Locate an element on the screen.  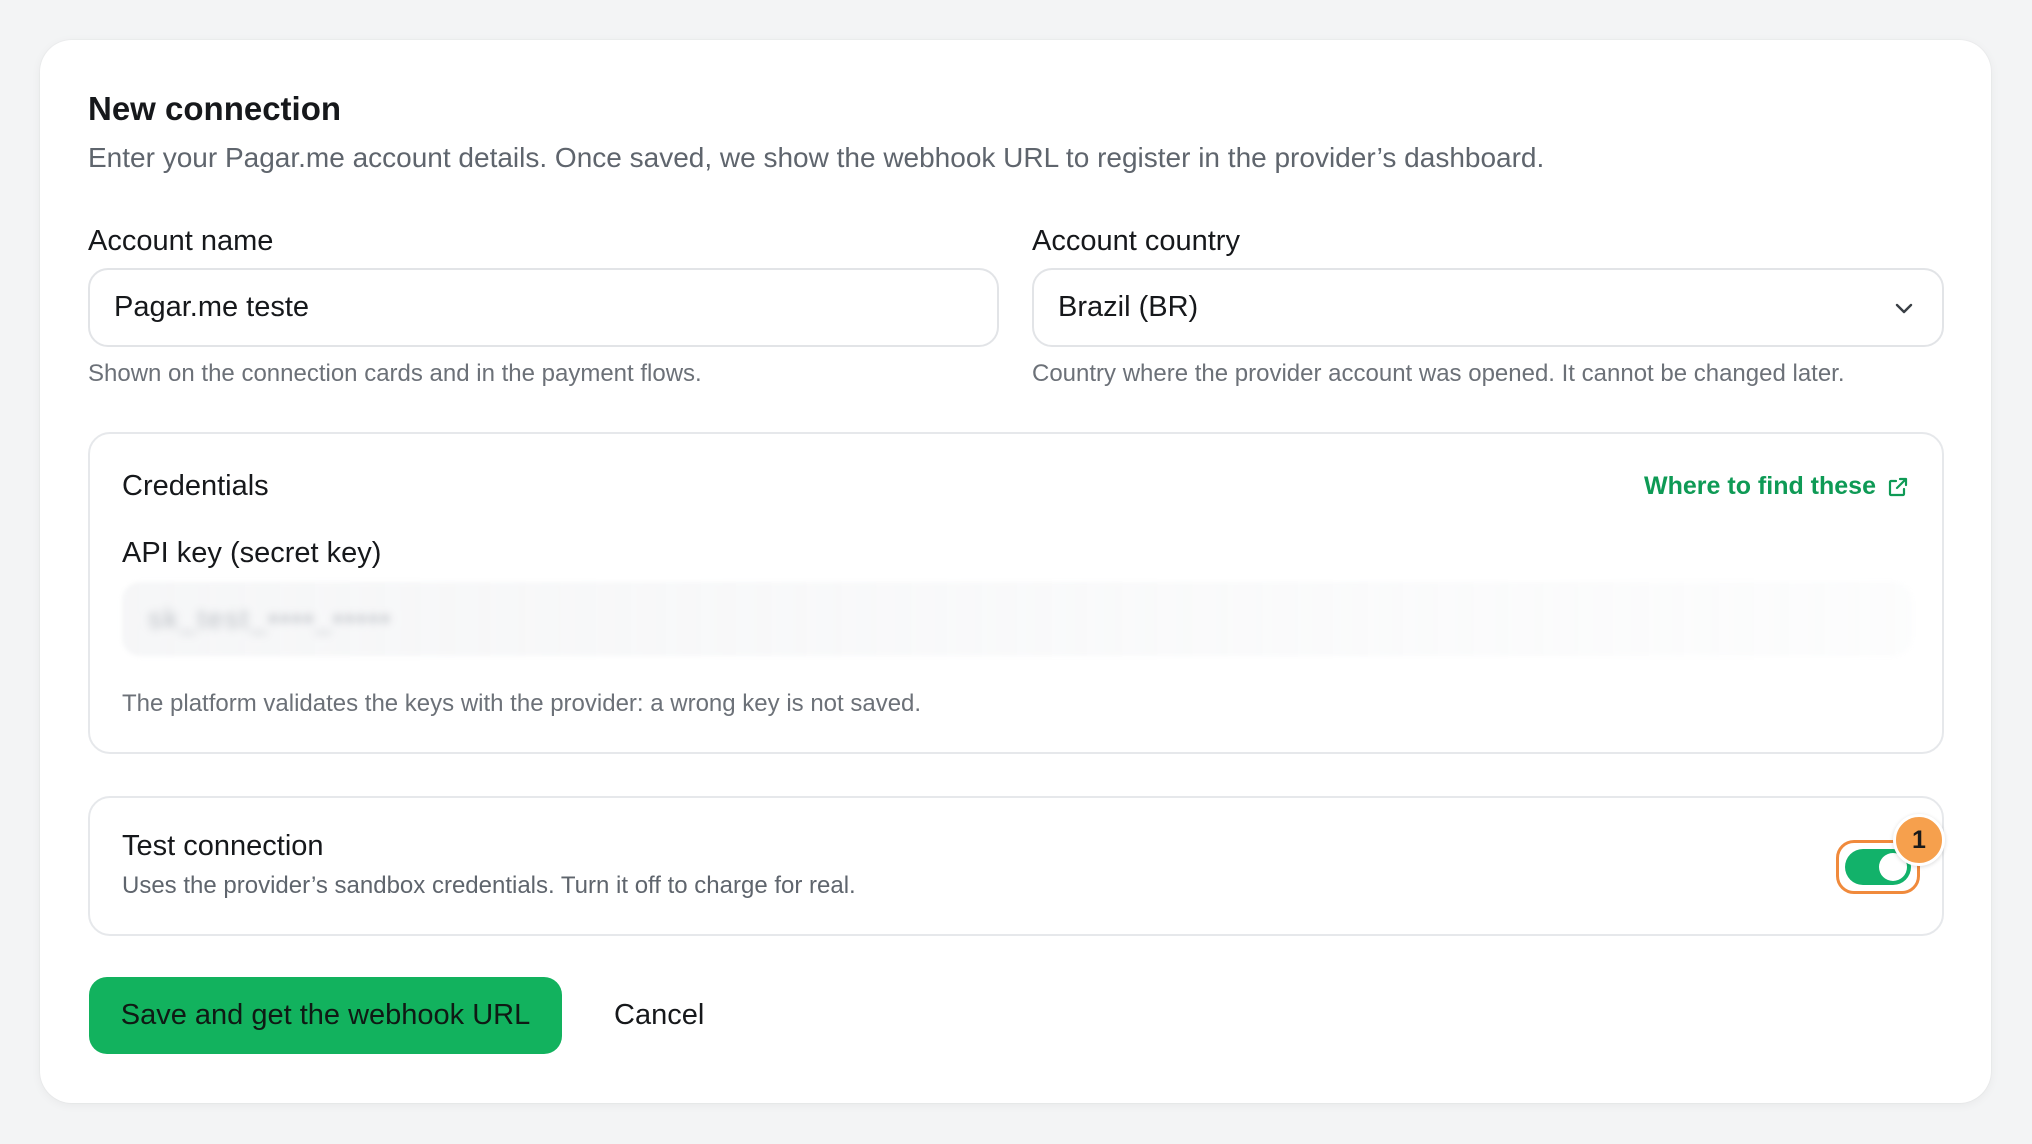
test-connection-title: Test connection is located at coordinates (223, 846).